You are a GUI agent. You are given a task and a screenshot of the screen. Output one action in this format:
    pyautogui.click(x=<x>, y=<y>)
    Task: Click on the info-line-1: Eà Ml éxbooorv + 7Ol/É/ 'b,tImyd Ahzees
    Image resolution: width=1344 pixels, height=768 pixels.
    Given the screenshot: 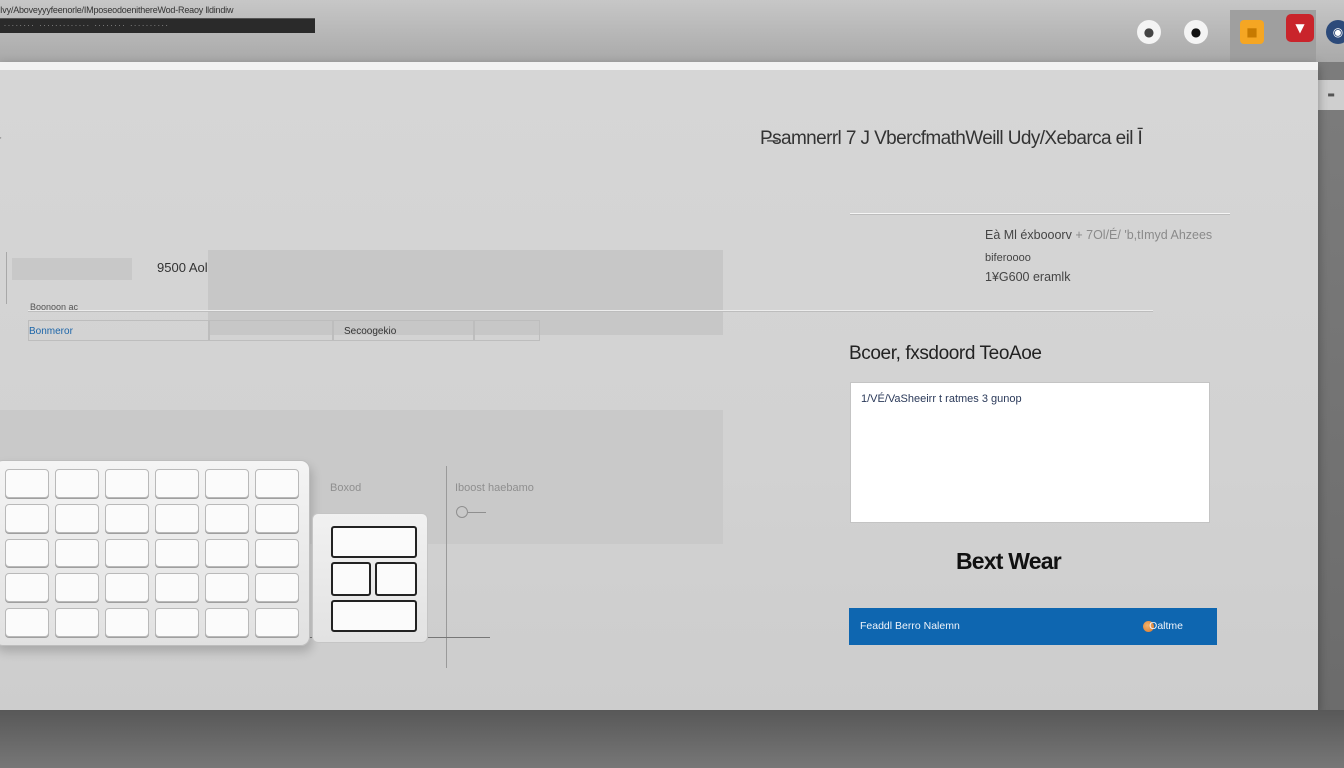 What is the action you would take?
    pyautogui.click(x=1098, y=235)
    